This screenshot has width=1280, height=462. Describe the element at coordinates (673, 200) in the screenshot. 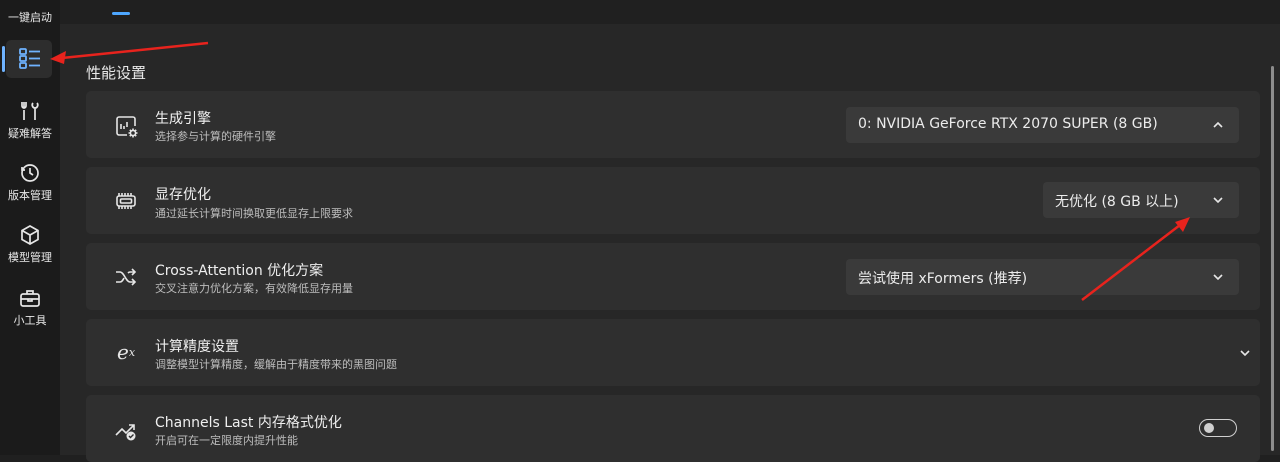

I see `setting-vram-optimization: 显存优化 通过延长计算时间换取更低显存上限要求 无优化 (8 GB 以上)` at that location.